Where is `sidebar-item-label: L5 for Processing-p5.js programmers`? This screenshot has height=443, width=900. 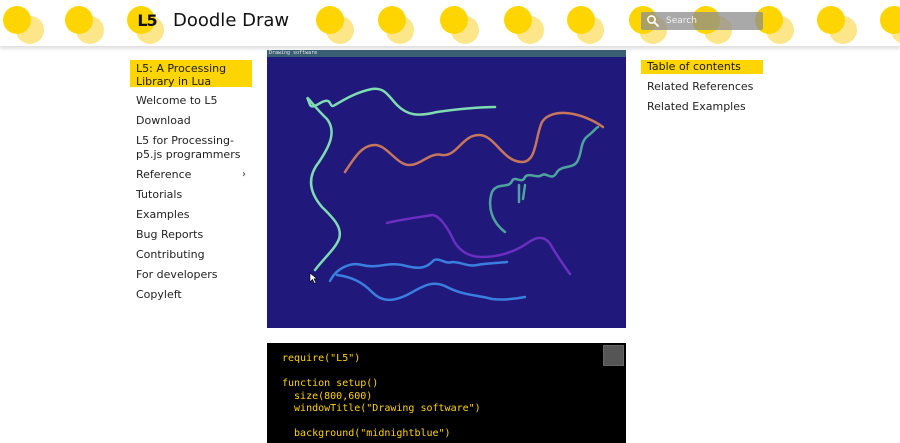
sidebar-item-label: L5 for Processing-p5.js programmers is located at coordinates (188, 147).